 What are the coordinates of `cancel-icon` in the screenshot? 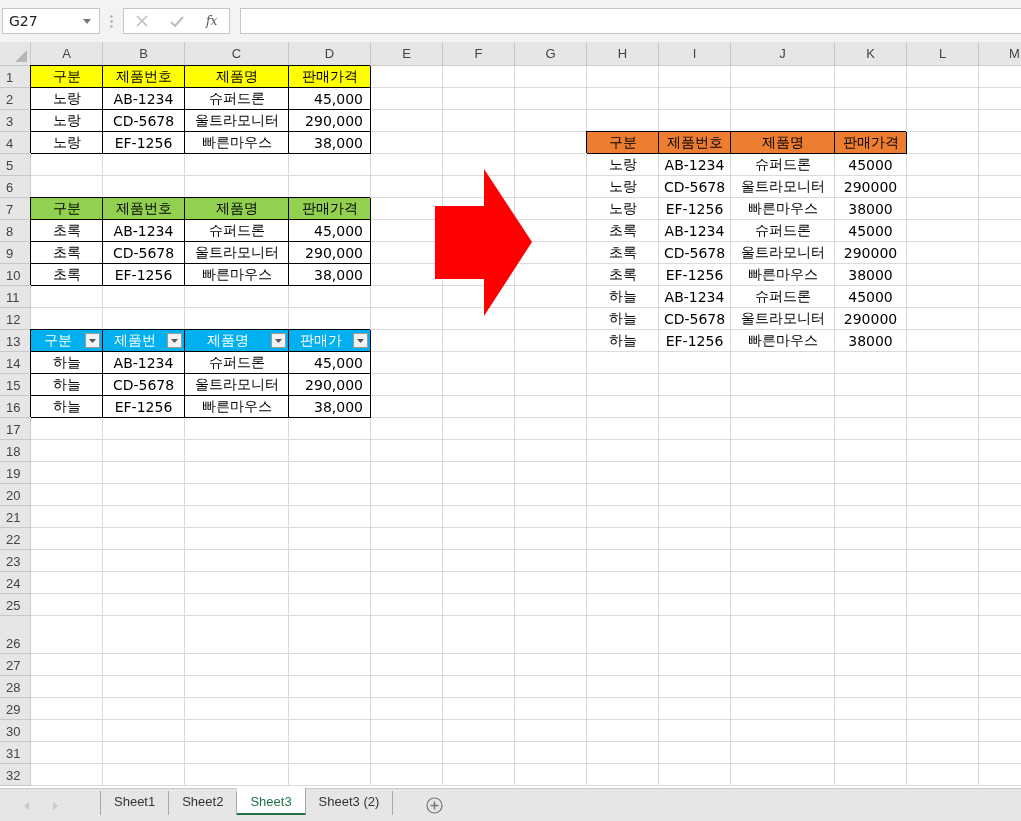 It's located at (142, 21).